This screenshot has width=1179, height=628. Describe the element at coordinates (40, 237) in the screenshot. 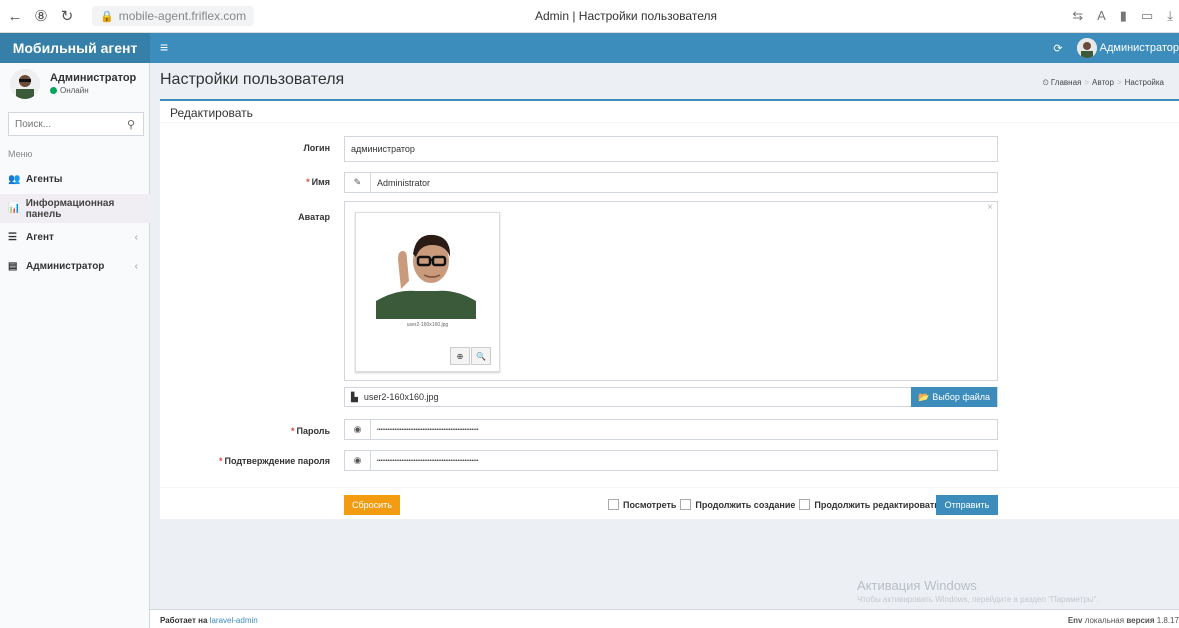

I see `sidebar-item-label: Агент` at that location.